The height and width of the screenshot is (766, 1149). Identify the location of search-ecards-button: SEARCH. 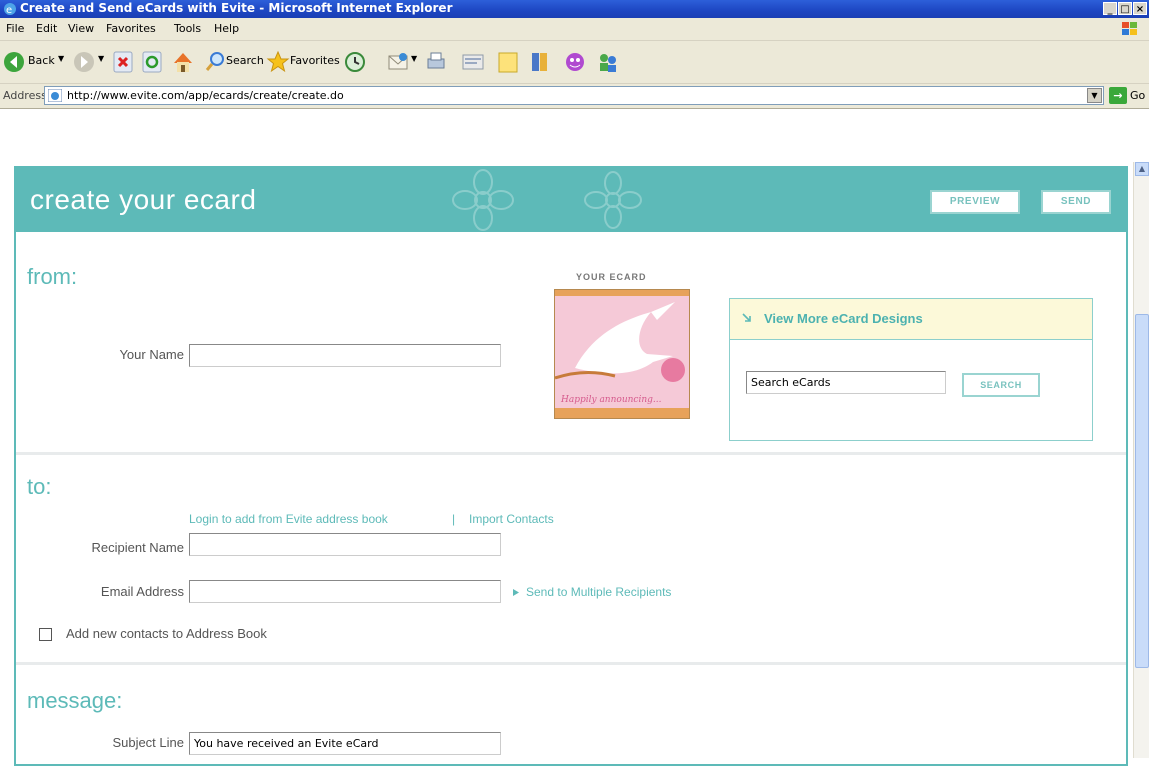
(1001, 385).